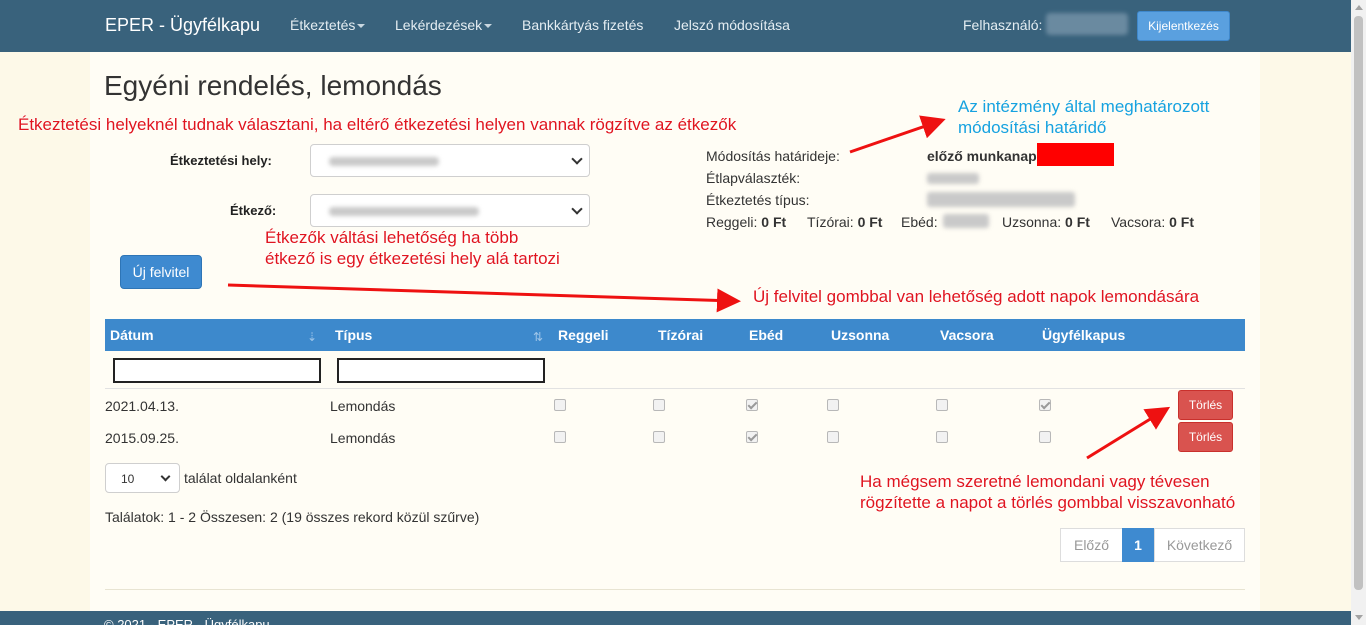  Describe the element at coordinates (253, 210) in the screenshot. I see `diner-label: Étkező:` at that location.